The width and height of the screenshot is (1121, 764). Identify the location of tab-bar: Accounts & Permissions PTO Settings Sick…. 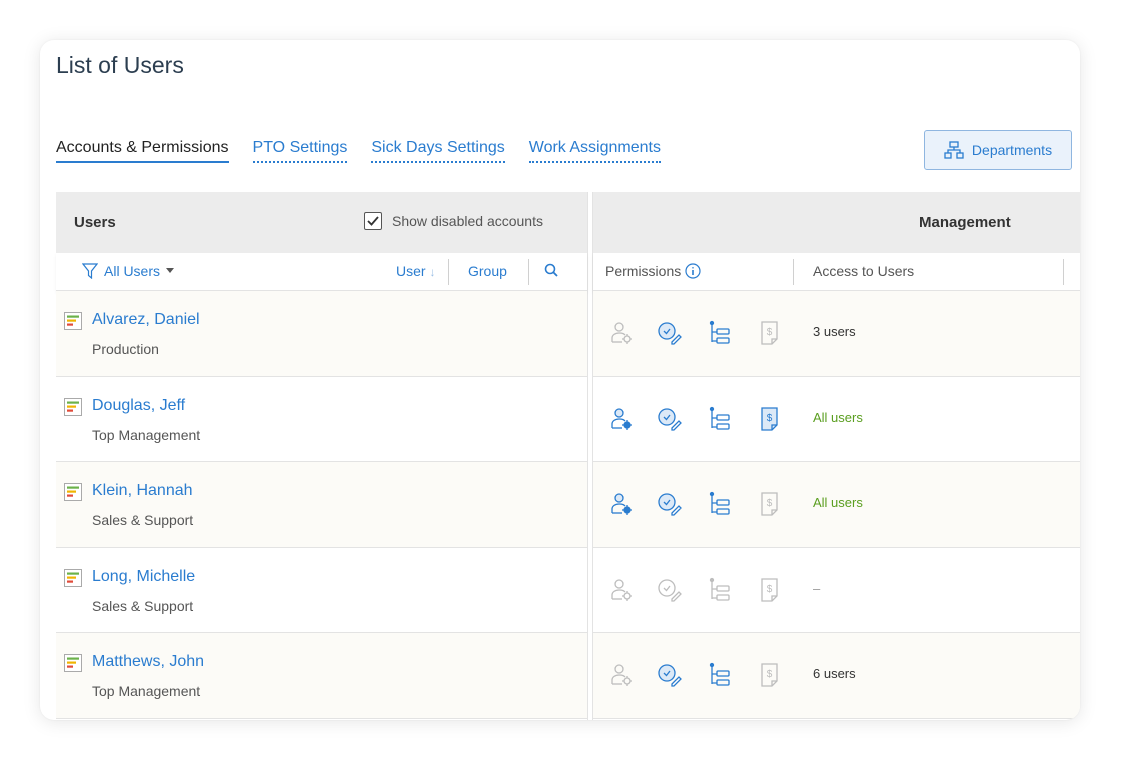
(370, 151).